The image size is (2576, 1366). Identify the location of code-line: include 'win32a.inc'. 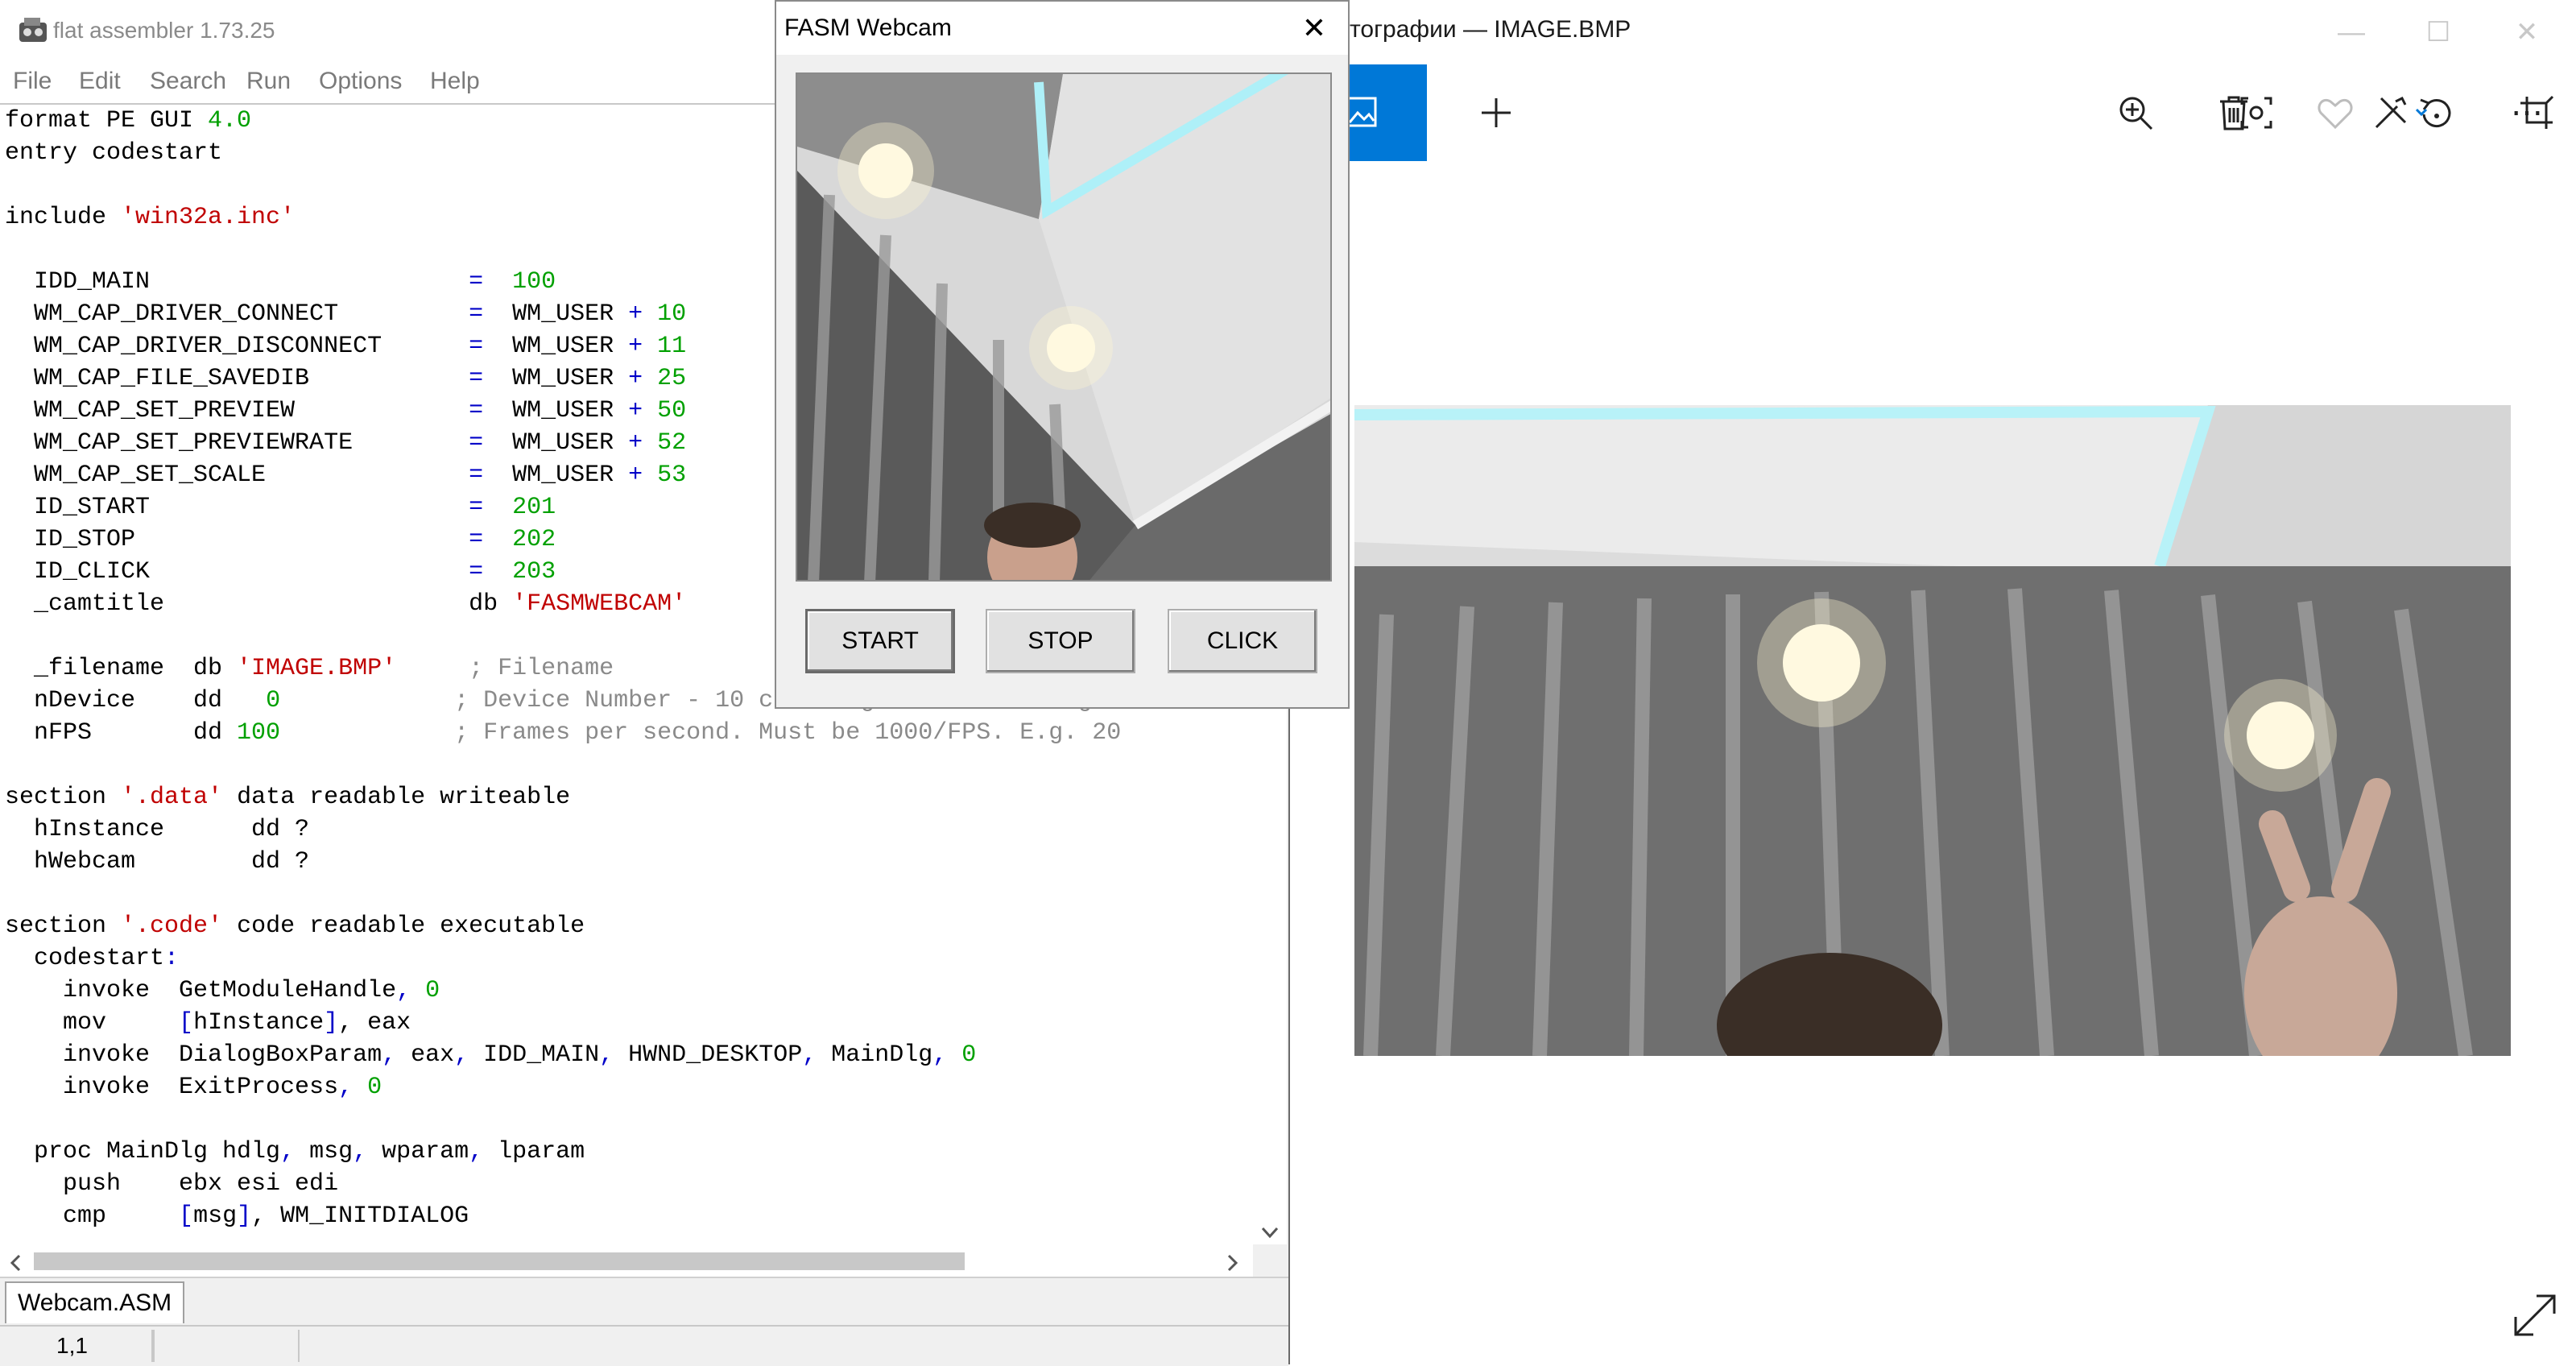
(150, 217).